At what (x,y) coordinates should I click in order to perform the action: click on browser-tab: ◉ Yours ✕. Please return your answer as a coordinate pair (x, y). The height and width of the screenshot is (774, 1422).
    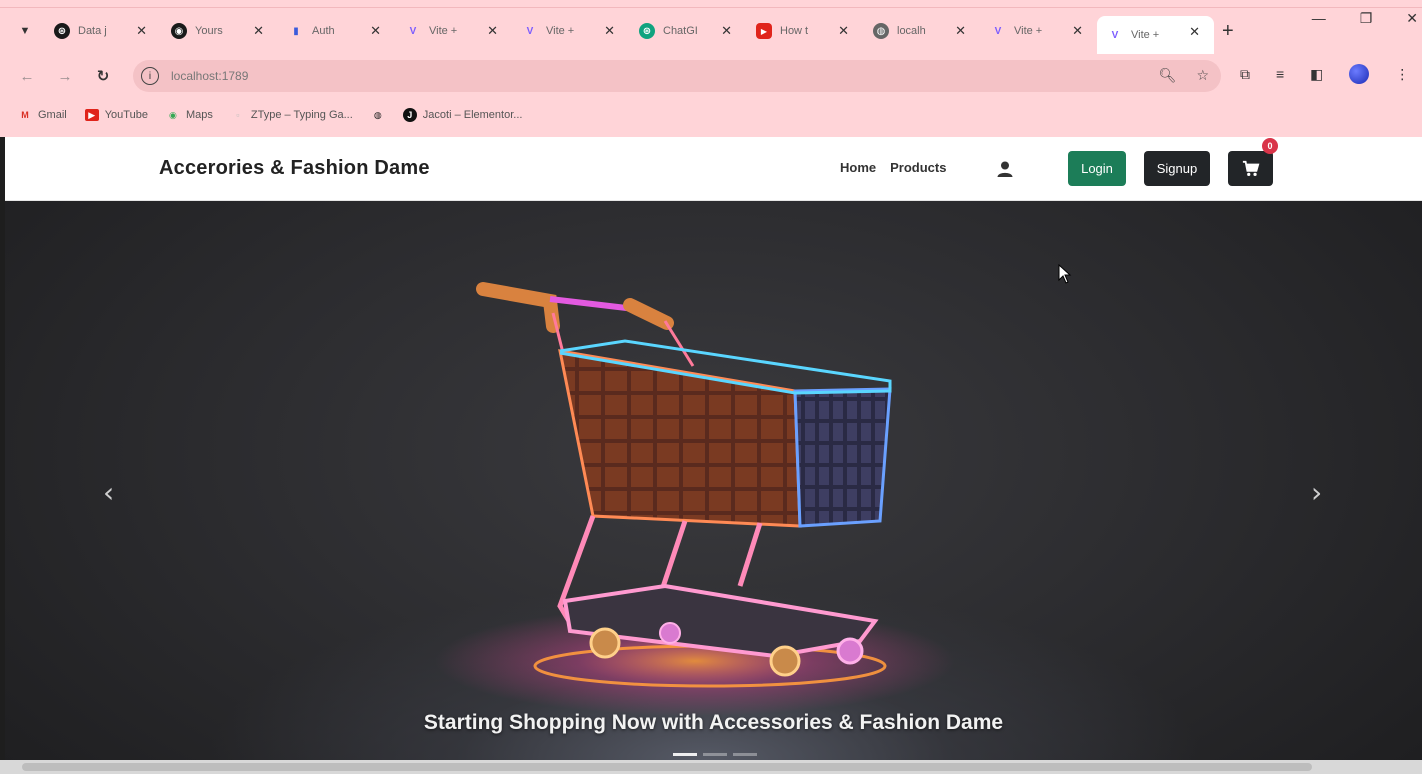
    Looking at the image, I should click on (219, 31).